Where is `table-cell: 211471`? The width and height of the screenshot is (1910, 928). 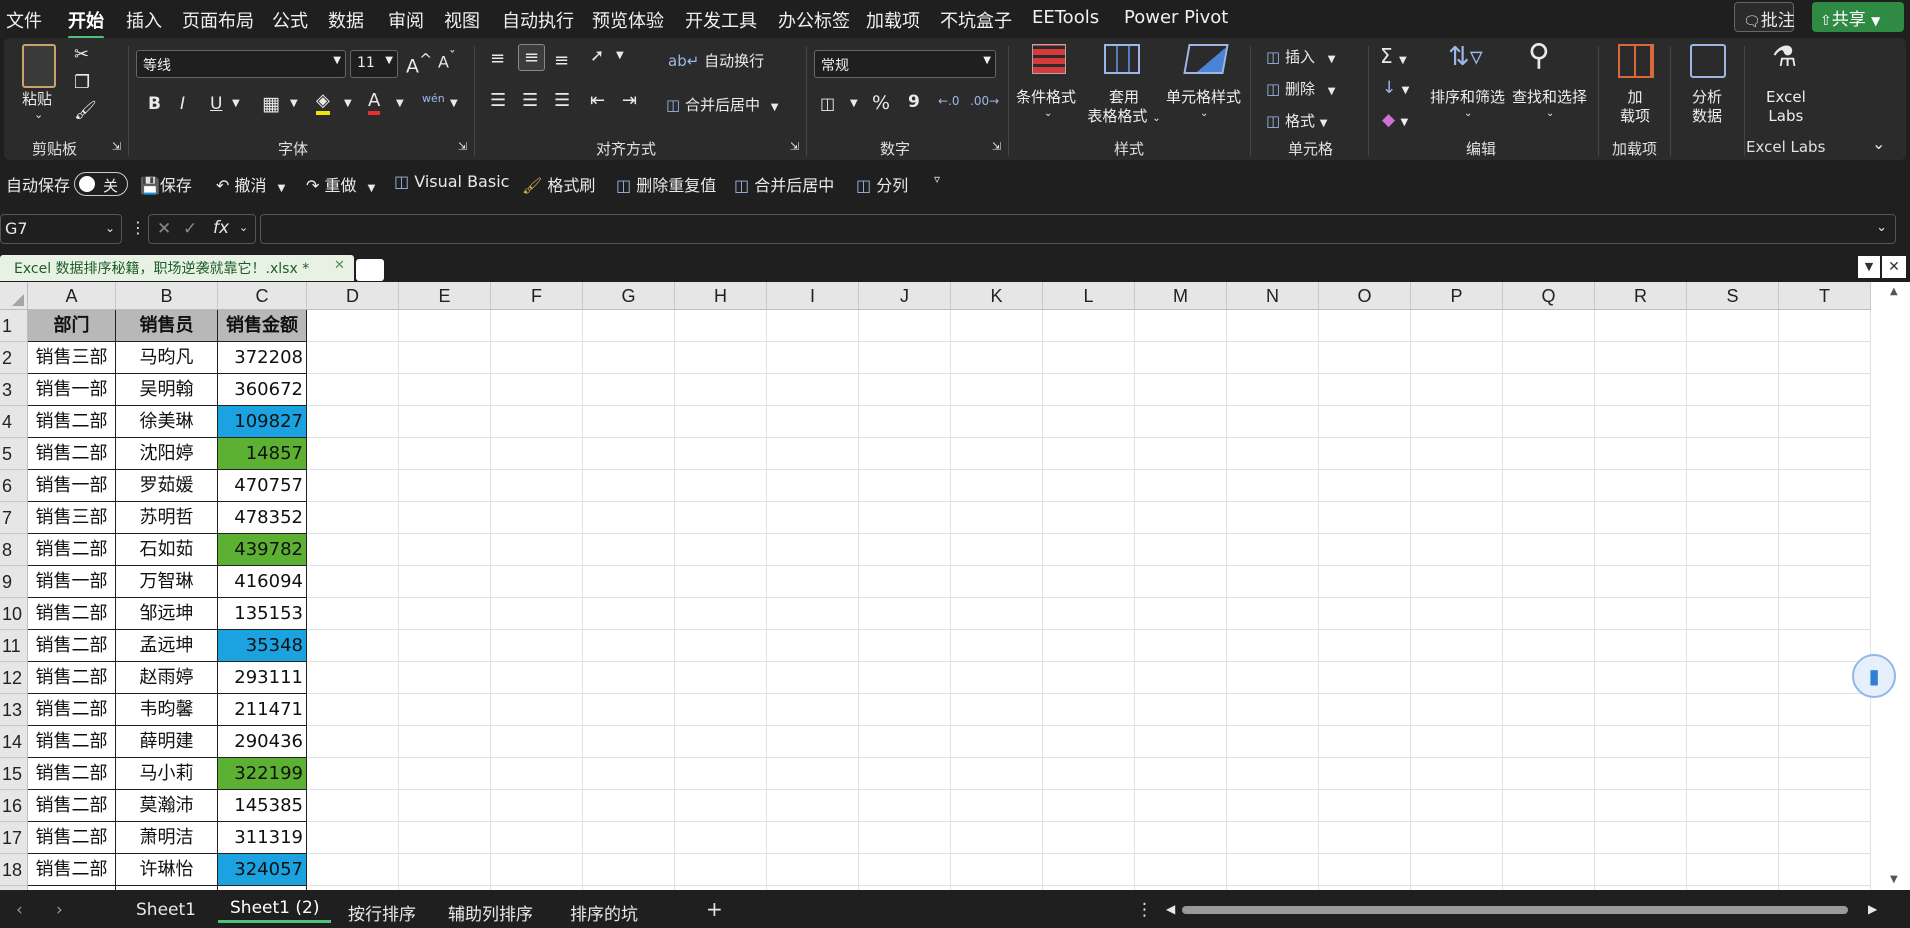
table-cell: 211471 is located at coordinates (262, 710).